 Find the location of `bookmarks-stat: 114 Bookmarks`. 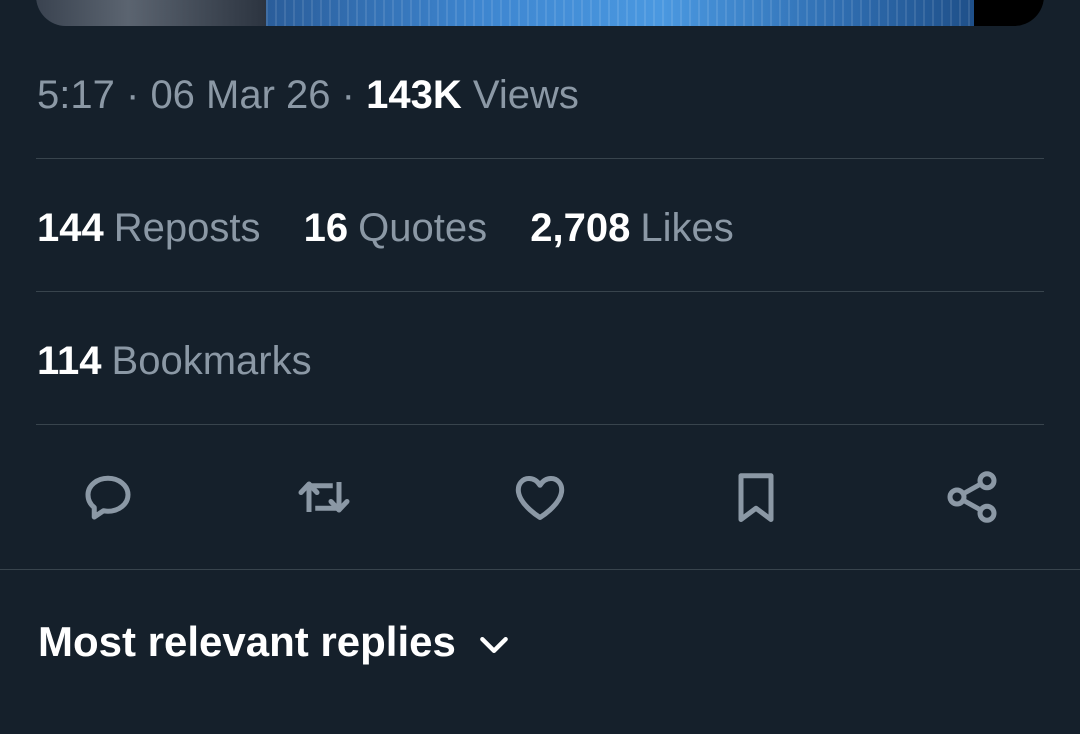

bookmarks-stat: 114 Bookmarks is located at coordinates (174, 361).